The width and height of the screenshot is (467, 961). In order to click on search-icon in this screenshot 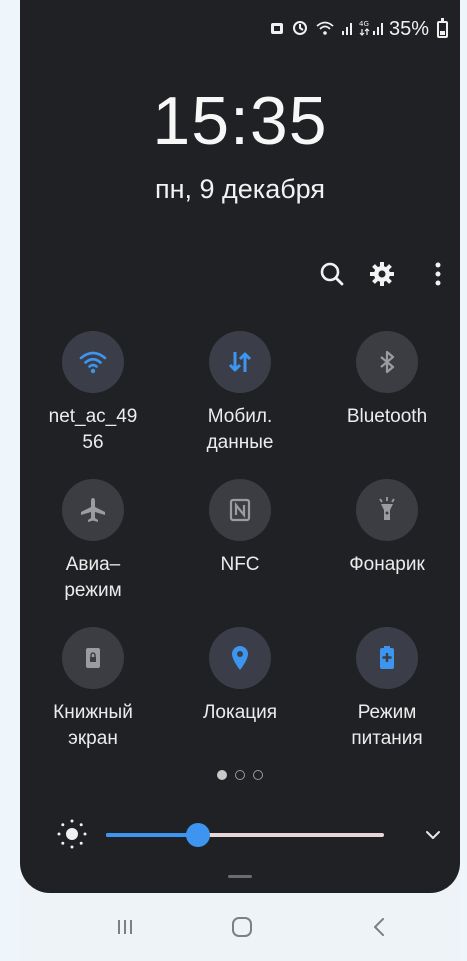, I will do `click(332, 274)`.